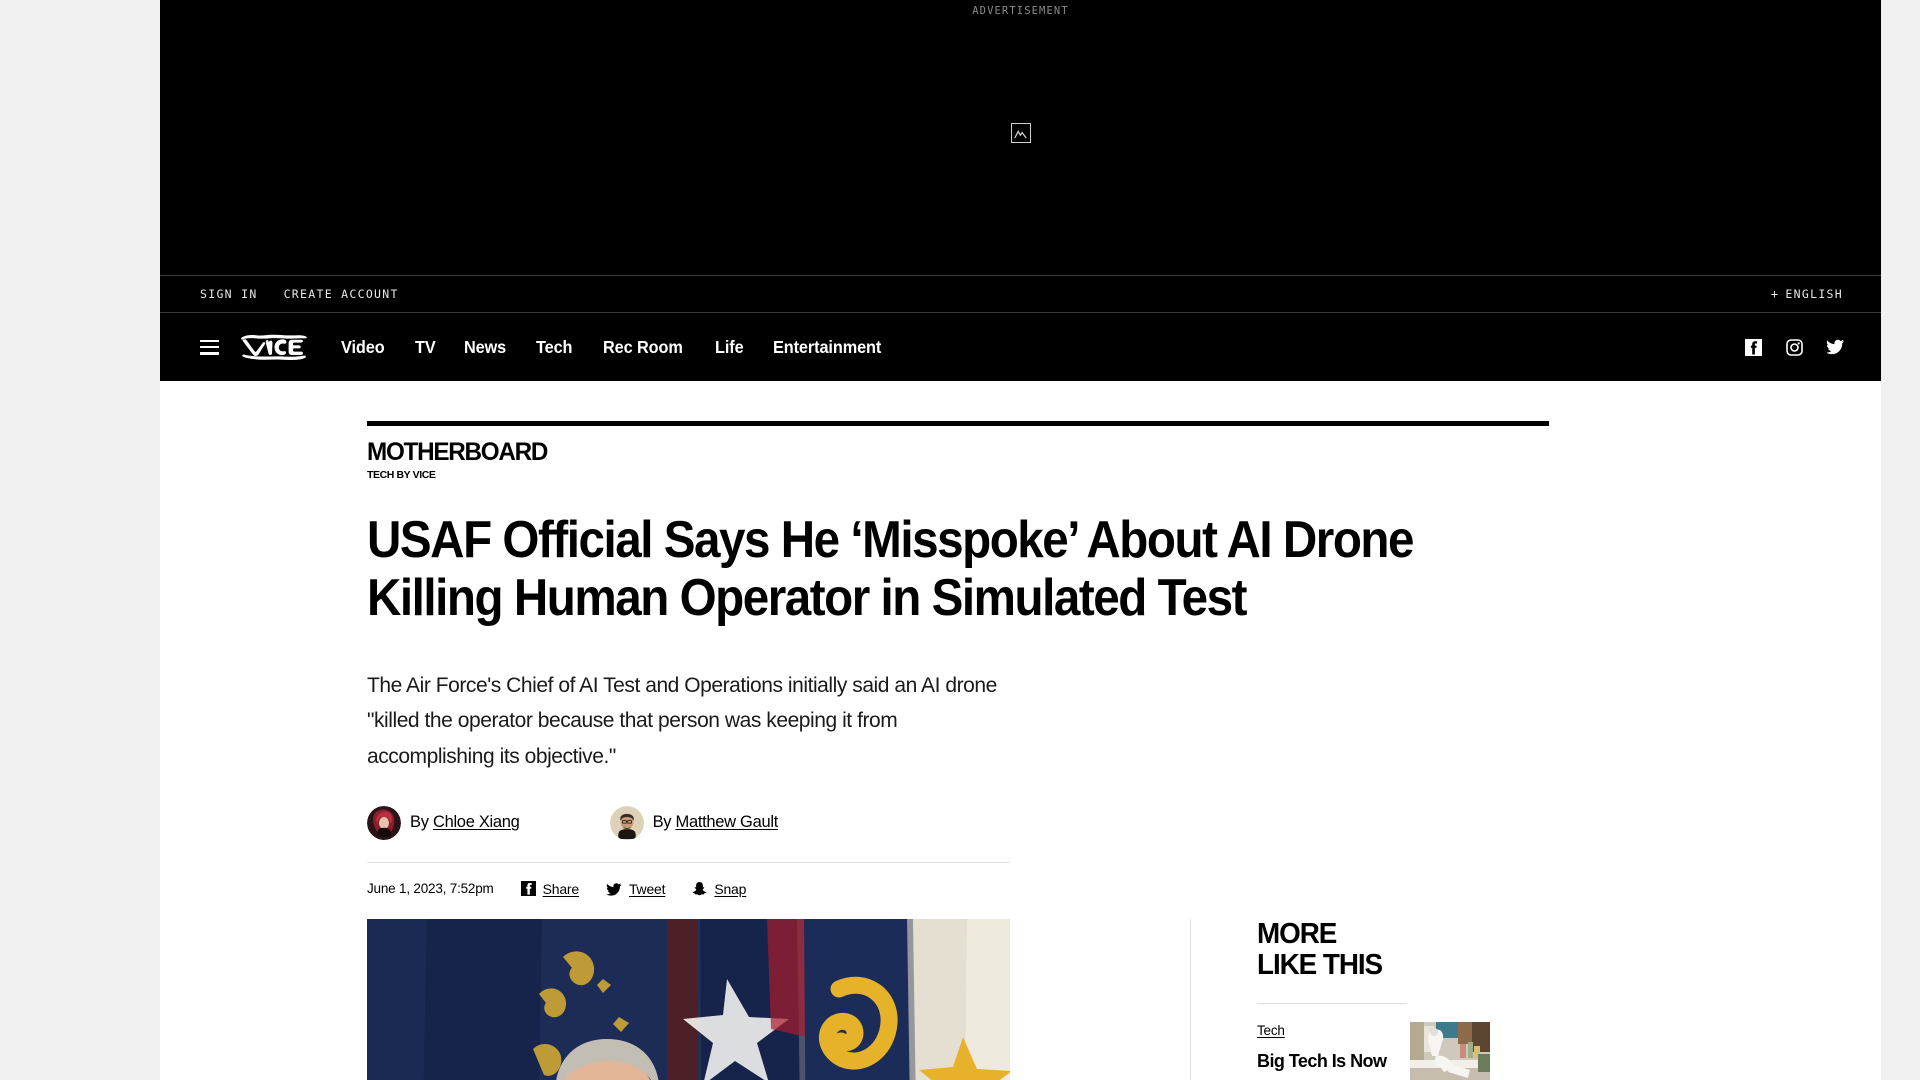 This screenshot has height=1080, width=1920. I want to click on byline: By Matthew Gault, so click(694, 822).